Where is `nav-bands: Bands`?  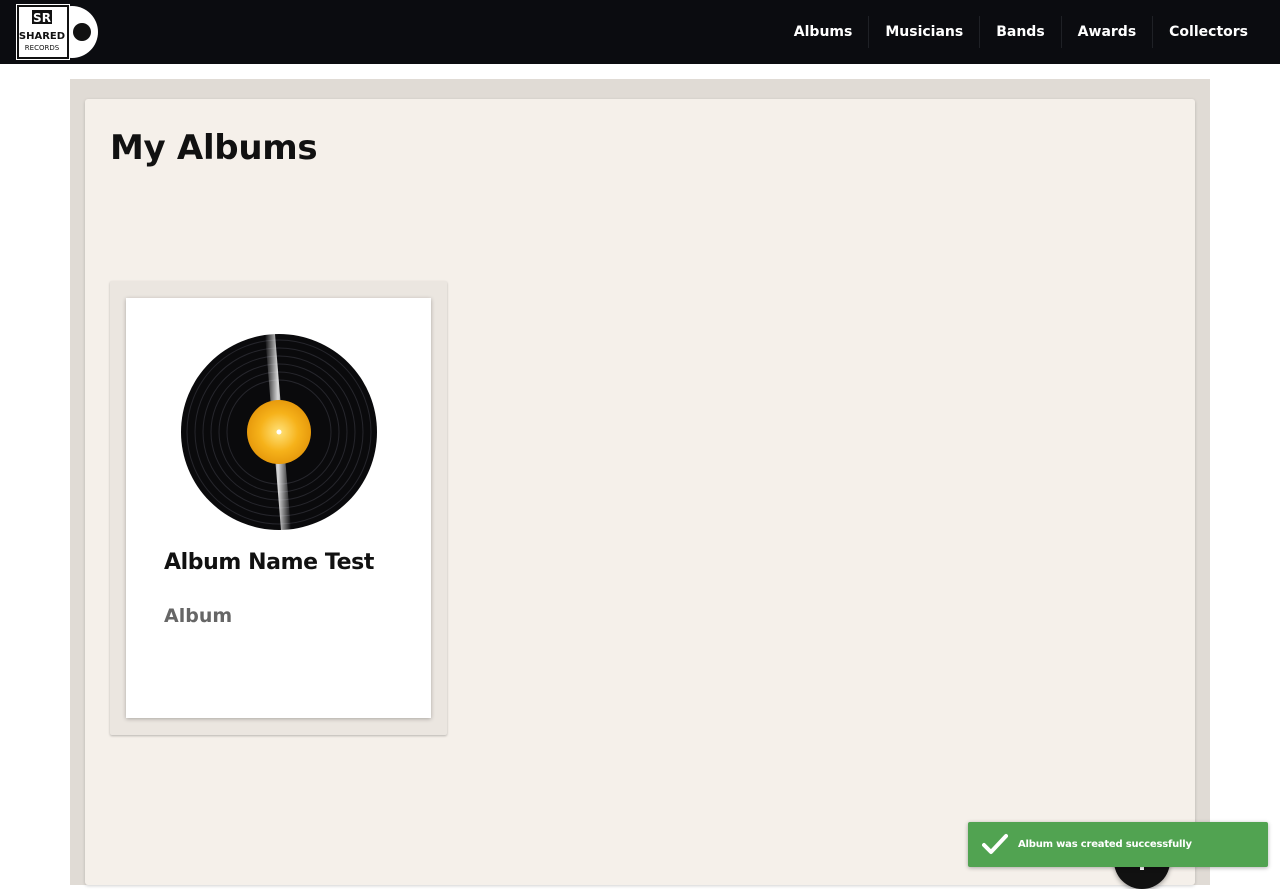
nav-bands: Bands is located at coordinates (1019, 32).